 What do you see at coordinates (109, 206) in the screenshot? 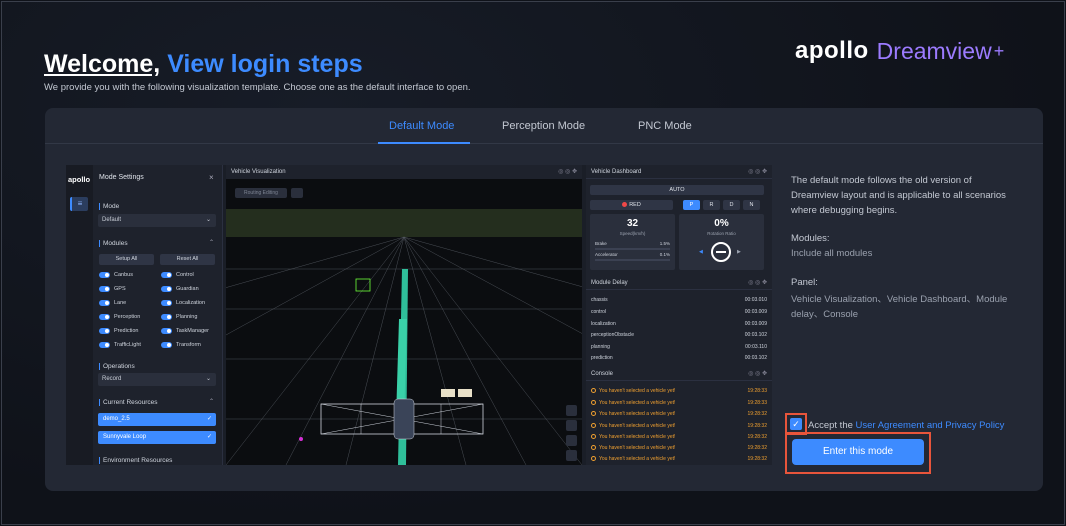
I see `preview-mode-label: Mode` at bounding box center [109, 206].